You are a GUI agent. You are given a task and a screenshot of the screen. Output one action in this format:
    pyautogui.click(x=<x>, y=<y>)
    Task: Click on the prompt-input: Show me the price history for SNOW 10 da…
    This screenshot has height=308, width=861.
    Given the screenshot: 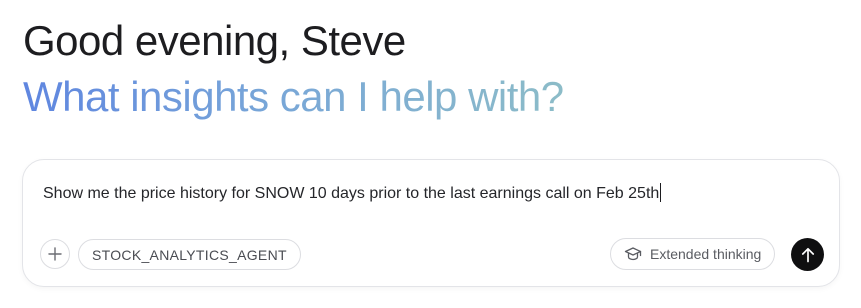 What is the action you would take?
    pyautogui.click(x=352, y=193)
    